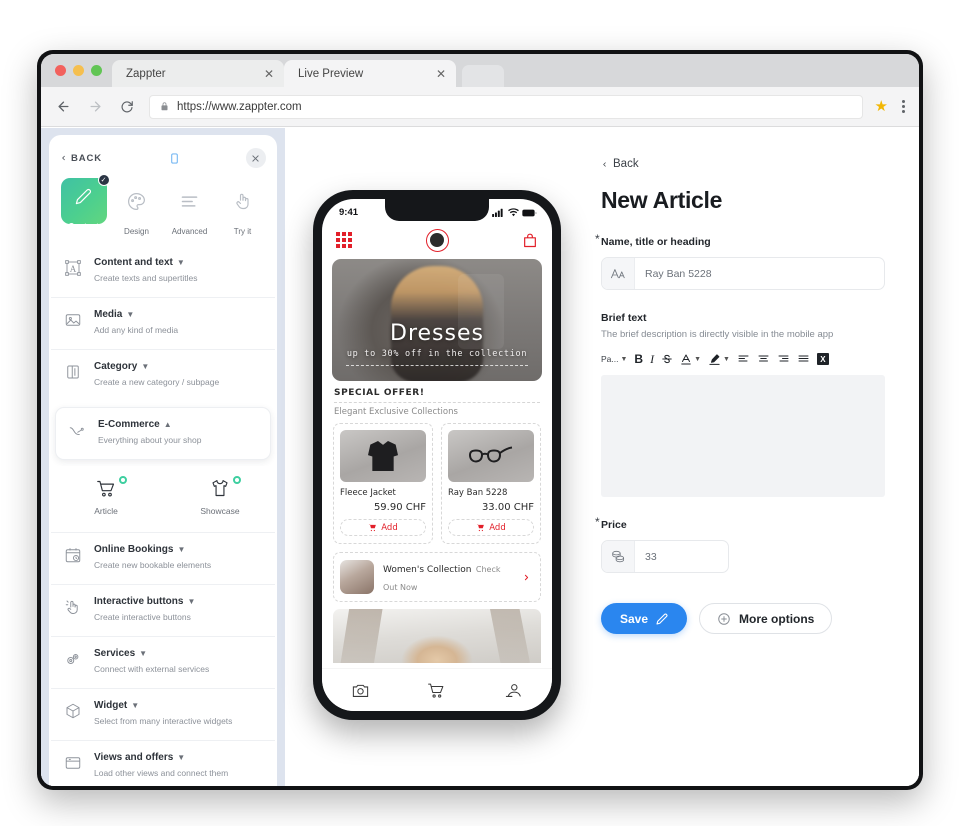 Image resolution: width=960 pixels, height=826 pixels. I want to click on product-card: Ray Ban 5228 33.00 CHF Add, so click(491, 483).